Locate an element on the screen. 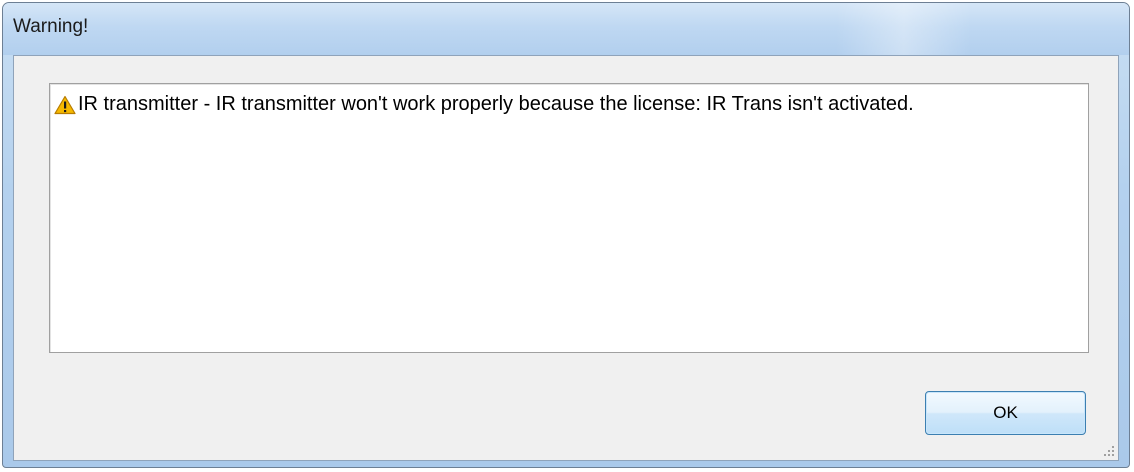  dialog-title: Warning! is located at coordinates (51, 26).